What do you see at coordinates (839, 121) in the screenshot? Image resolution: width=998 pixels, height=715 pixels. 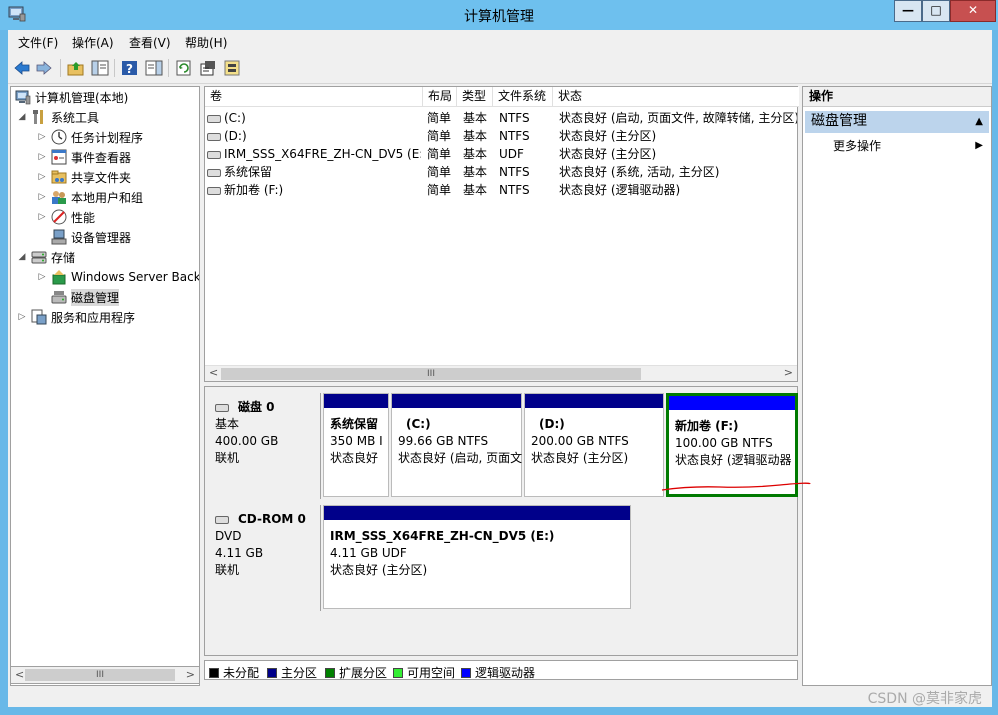 I see `action-group-label: 磁盘管理` at bounding box center [839, 121].